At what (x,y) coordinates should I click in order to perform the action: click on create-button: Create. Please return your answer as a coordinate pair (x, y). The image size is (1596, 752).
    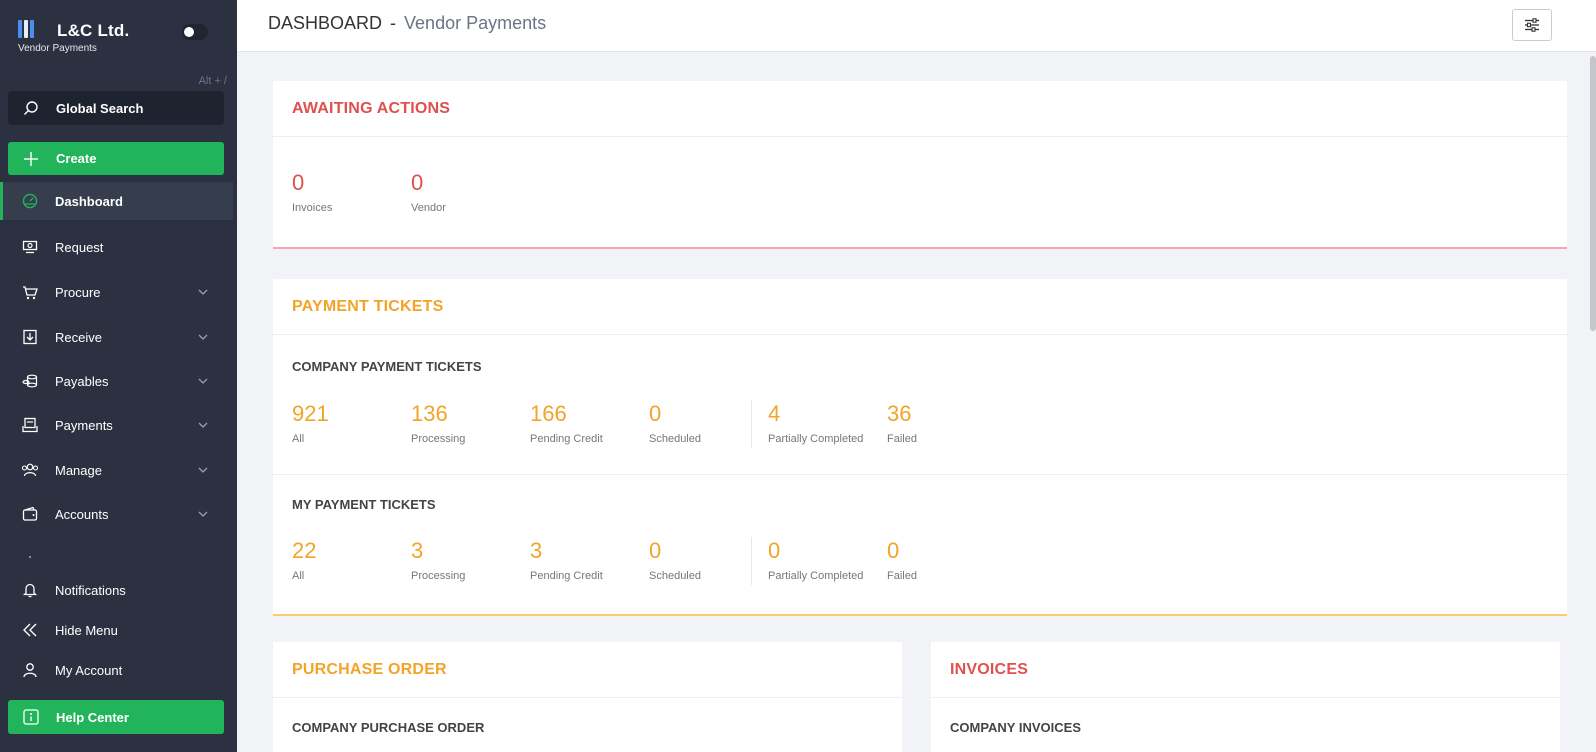
    Looking at the image, I should click on (116, 158).